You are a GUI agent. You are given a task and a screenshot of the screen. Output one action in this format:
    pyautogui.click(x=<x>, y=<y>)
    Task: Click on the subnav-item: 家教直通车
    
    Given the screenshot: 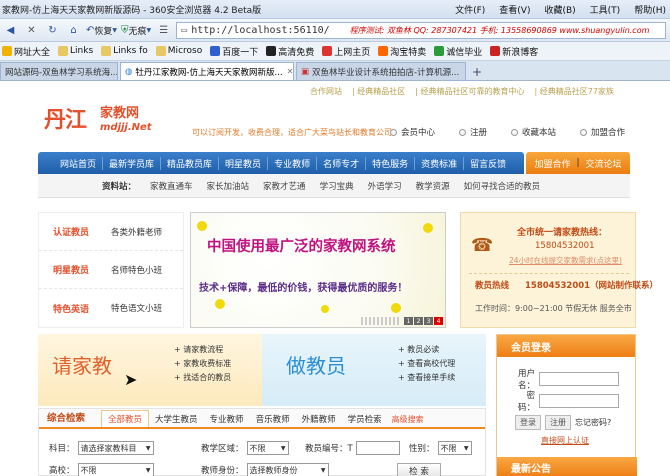 What is the action you would take?
    pyautogui.click(x=171, y=186)
    